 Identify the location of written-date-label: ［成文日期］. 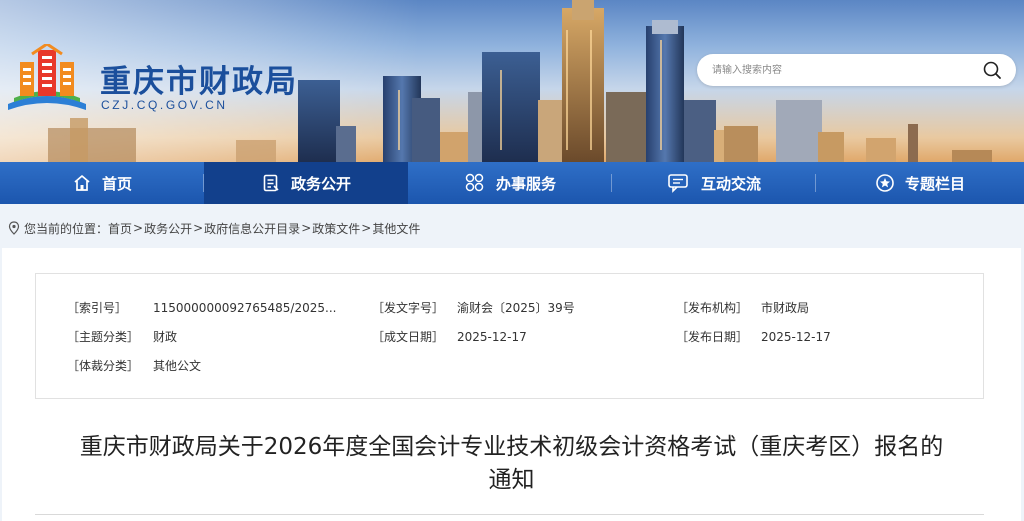
(408, 337).